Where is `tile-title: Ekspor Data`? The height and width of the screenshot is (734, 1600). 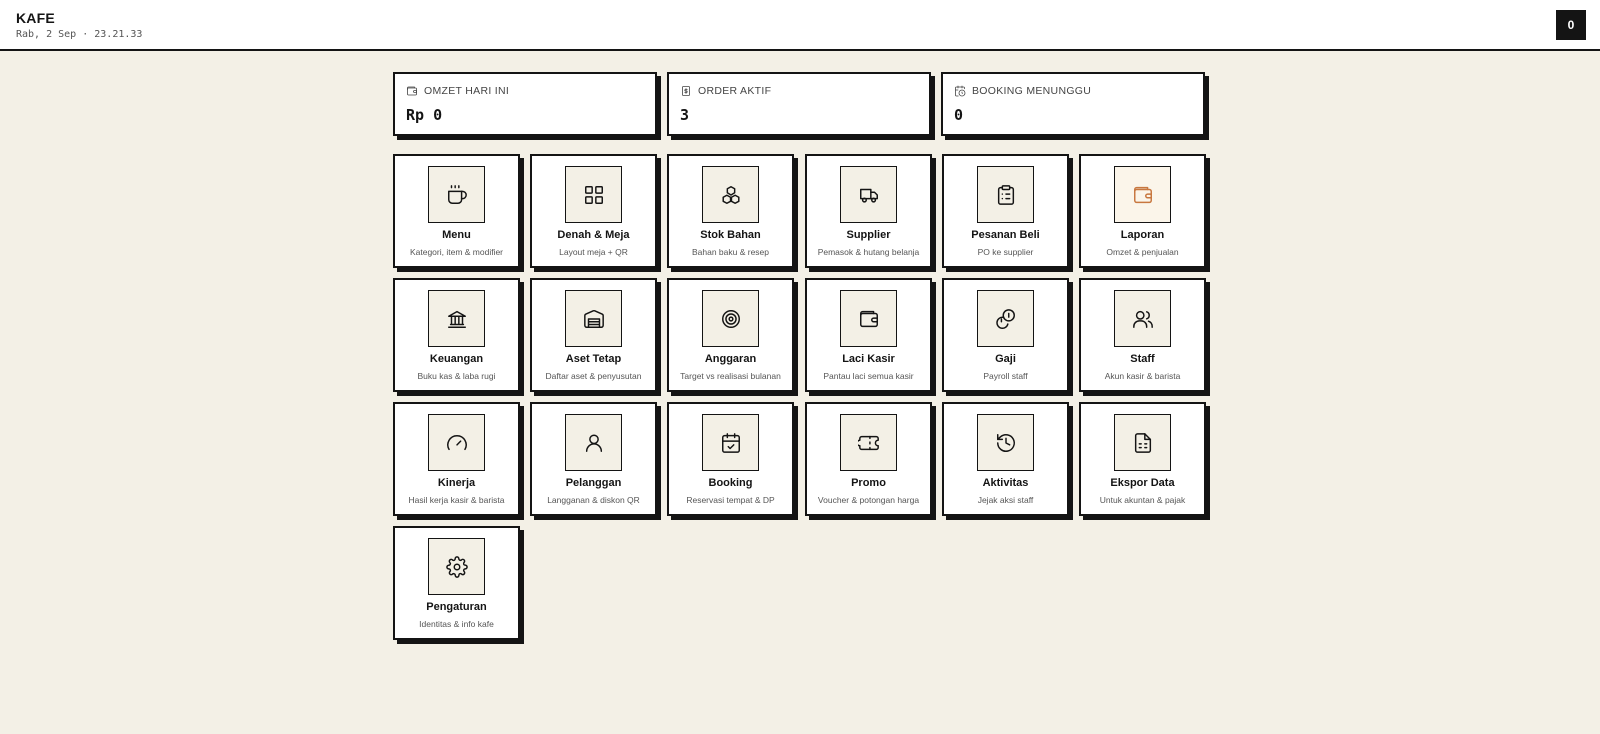
tile-title: Ekspor Data is located at coordinates (1142, 483).